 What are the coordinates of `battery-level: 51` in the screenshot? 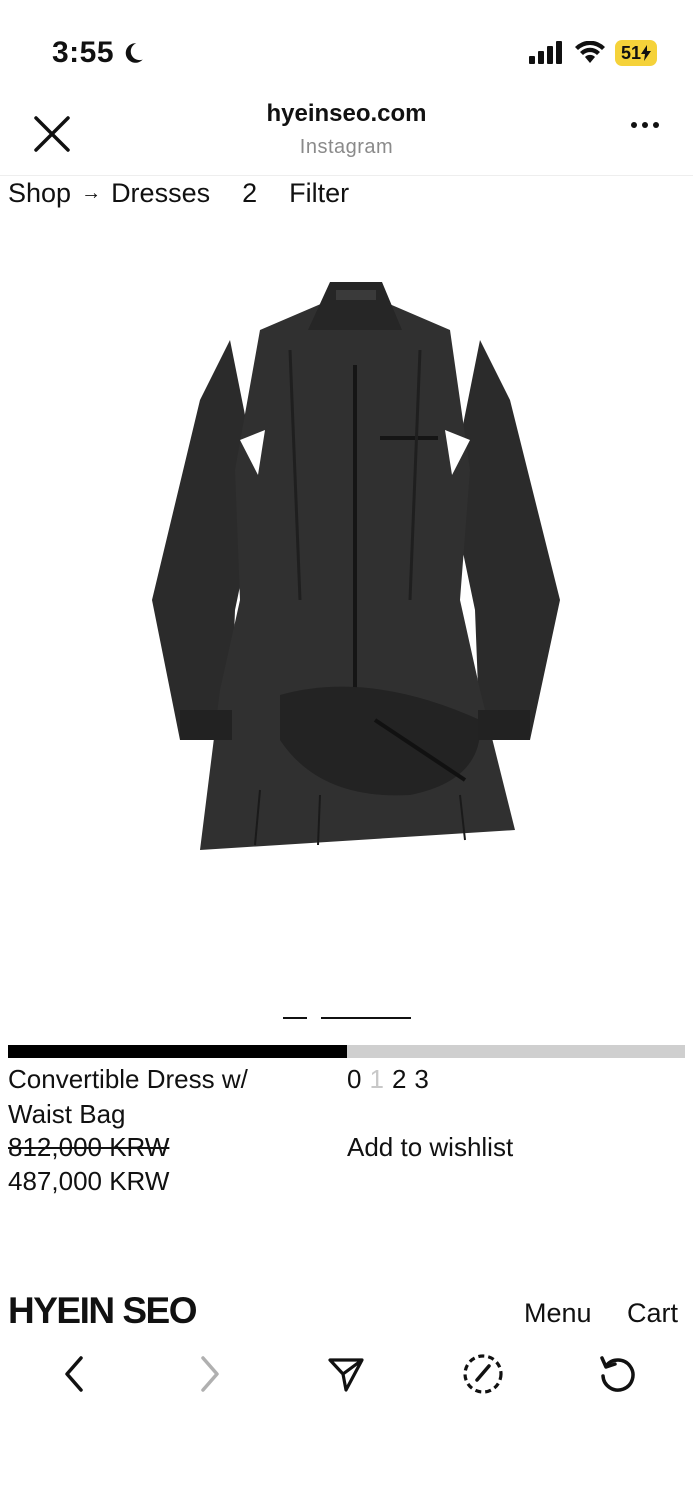 It's located at (630, 52).